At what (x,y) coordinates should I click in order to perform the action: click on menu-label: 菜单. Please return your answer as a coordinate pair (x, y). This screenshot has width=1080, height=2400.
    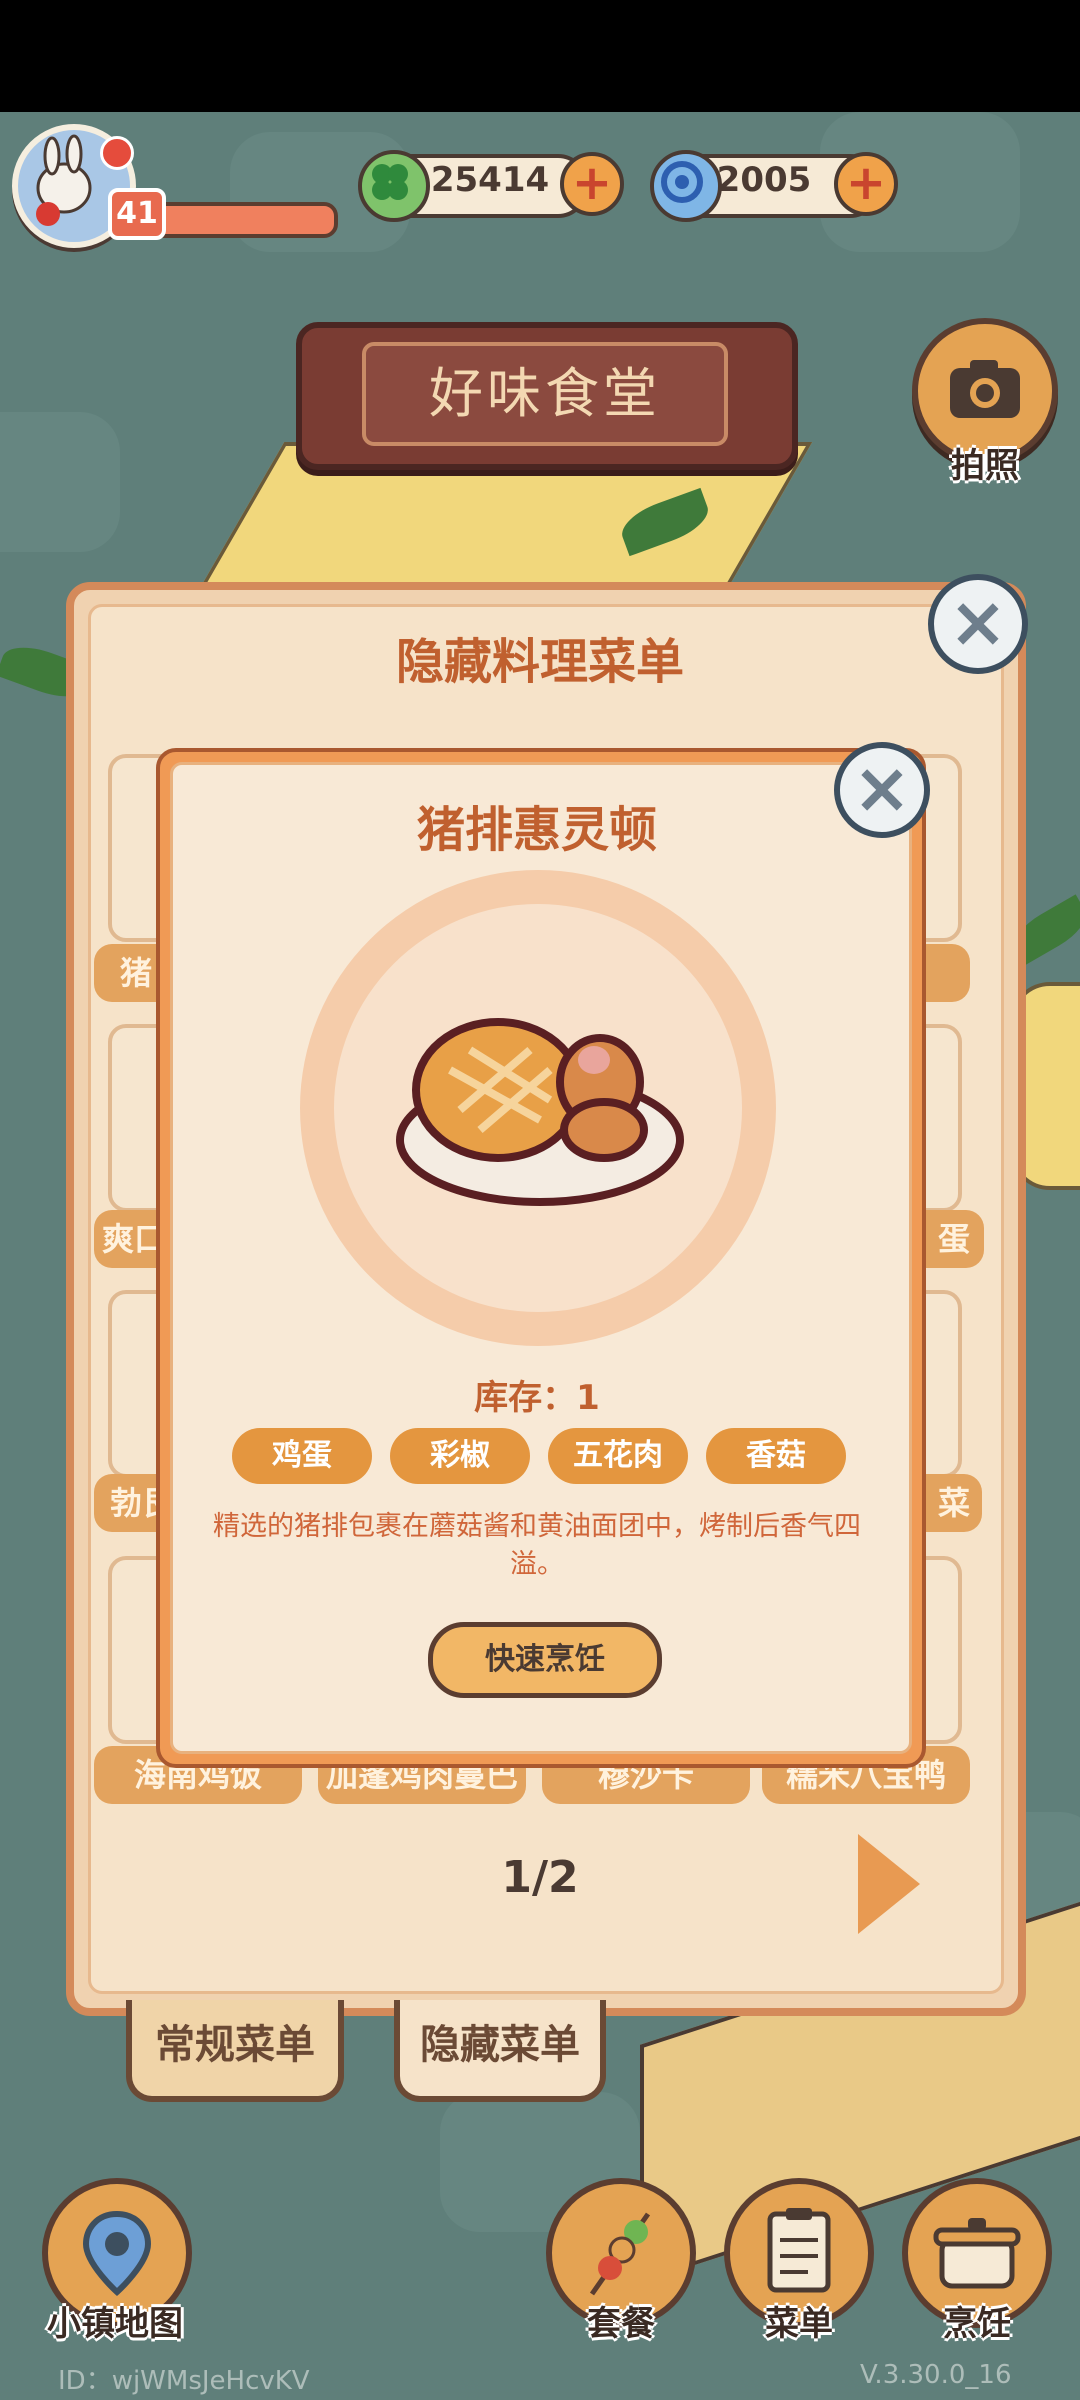
    Looking at the image, I should click on (799, 2324).